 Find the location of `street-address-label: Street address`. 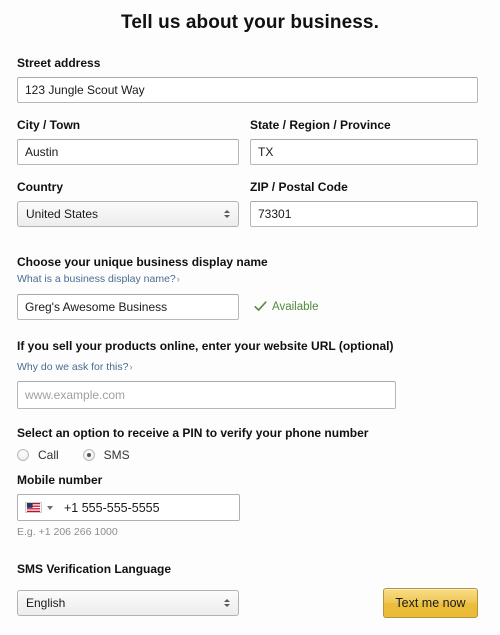

street-address-label: Street address is located at coordinates (59, 63).